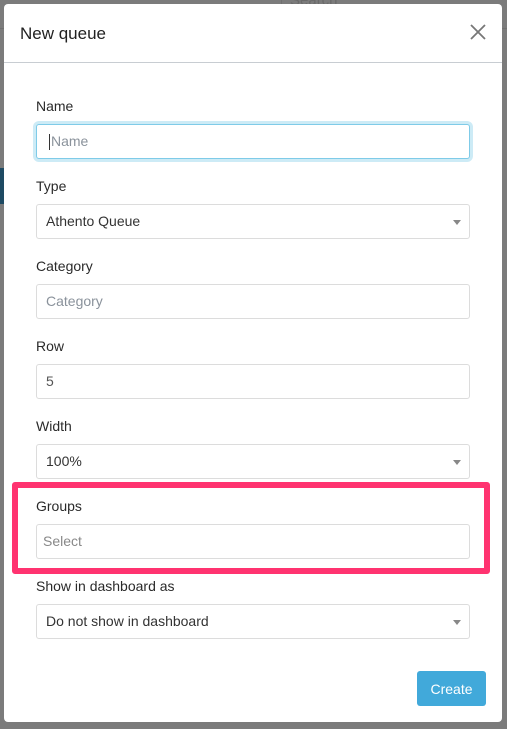 This screenshot has height=729, width=507. Describe the element at coordinates (54, 426) in the screenshot. I see `width-label: Width` at that location.